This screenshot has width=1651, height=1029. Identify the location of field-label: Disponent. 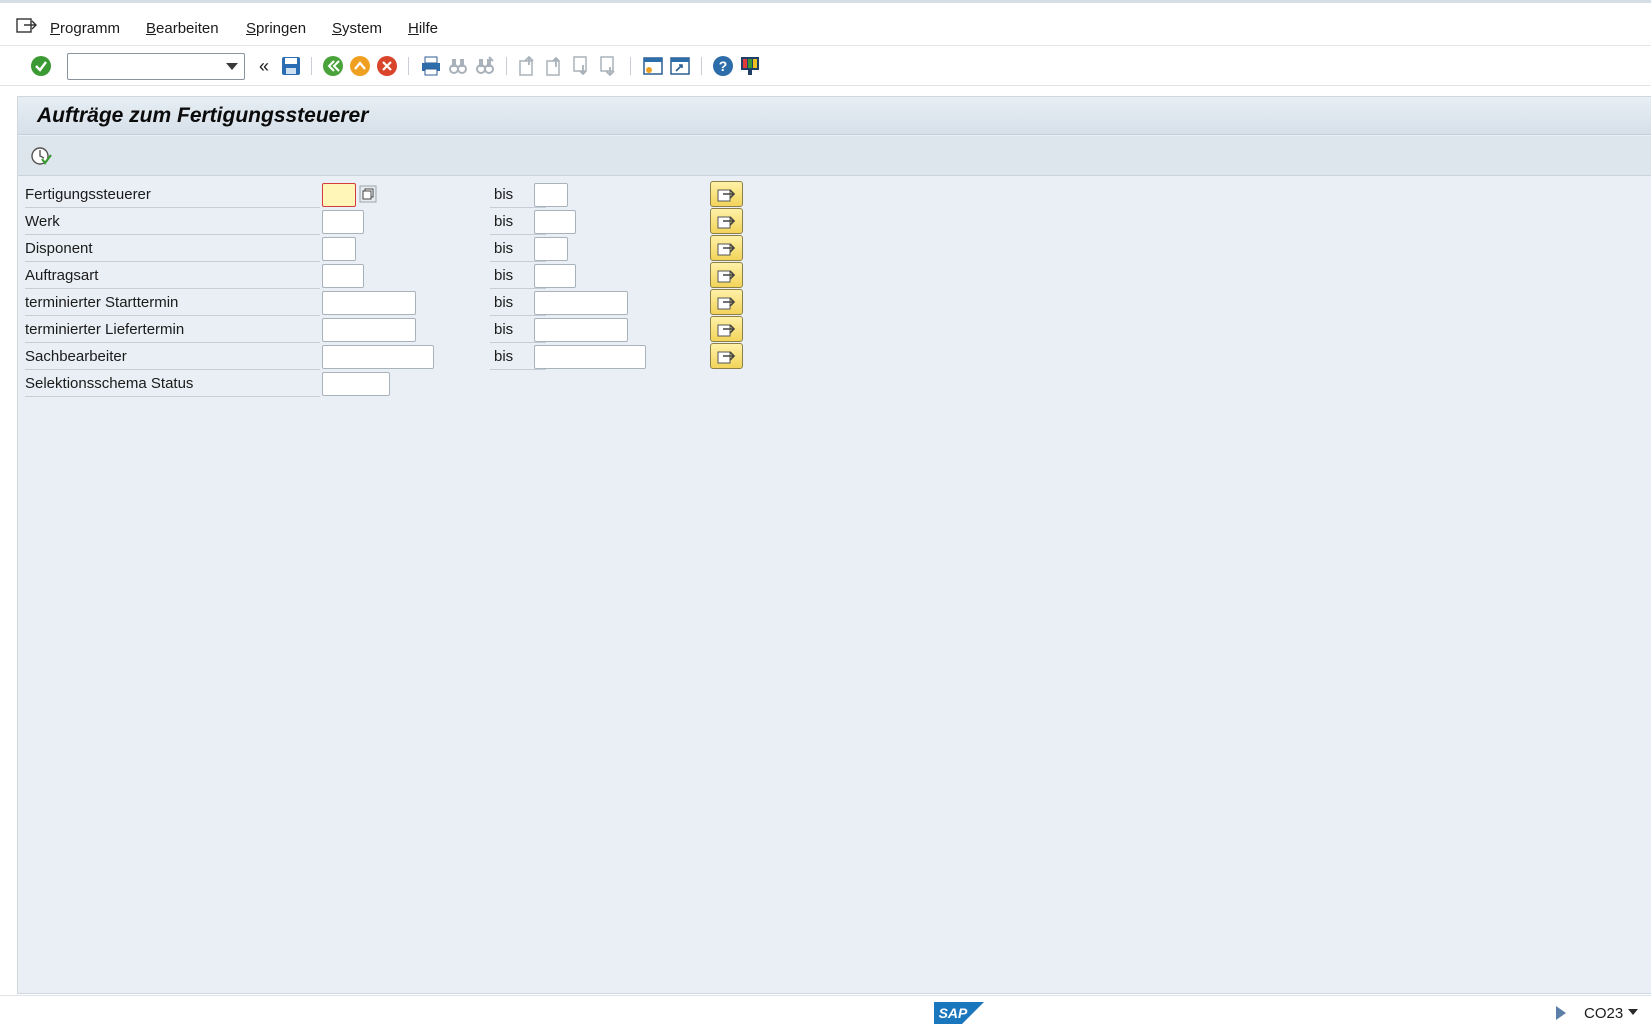
(172, 251).